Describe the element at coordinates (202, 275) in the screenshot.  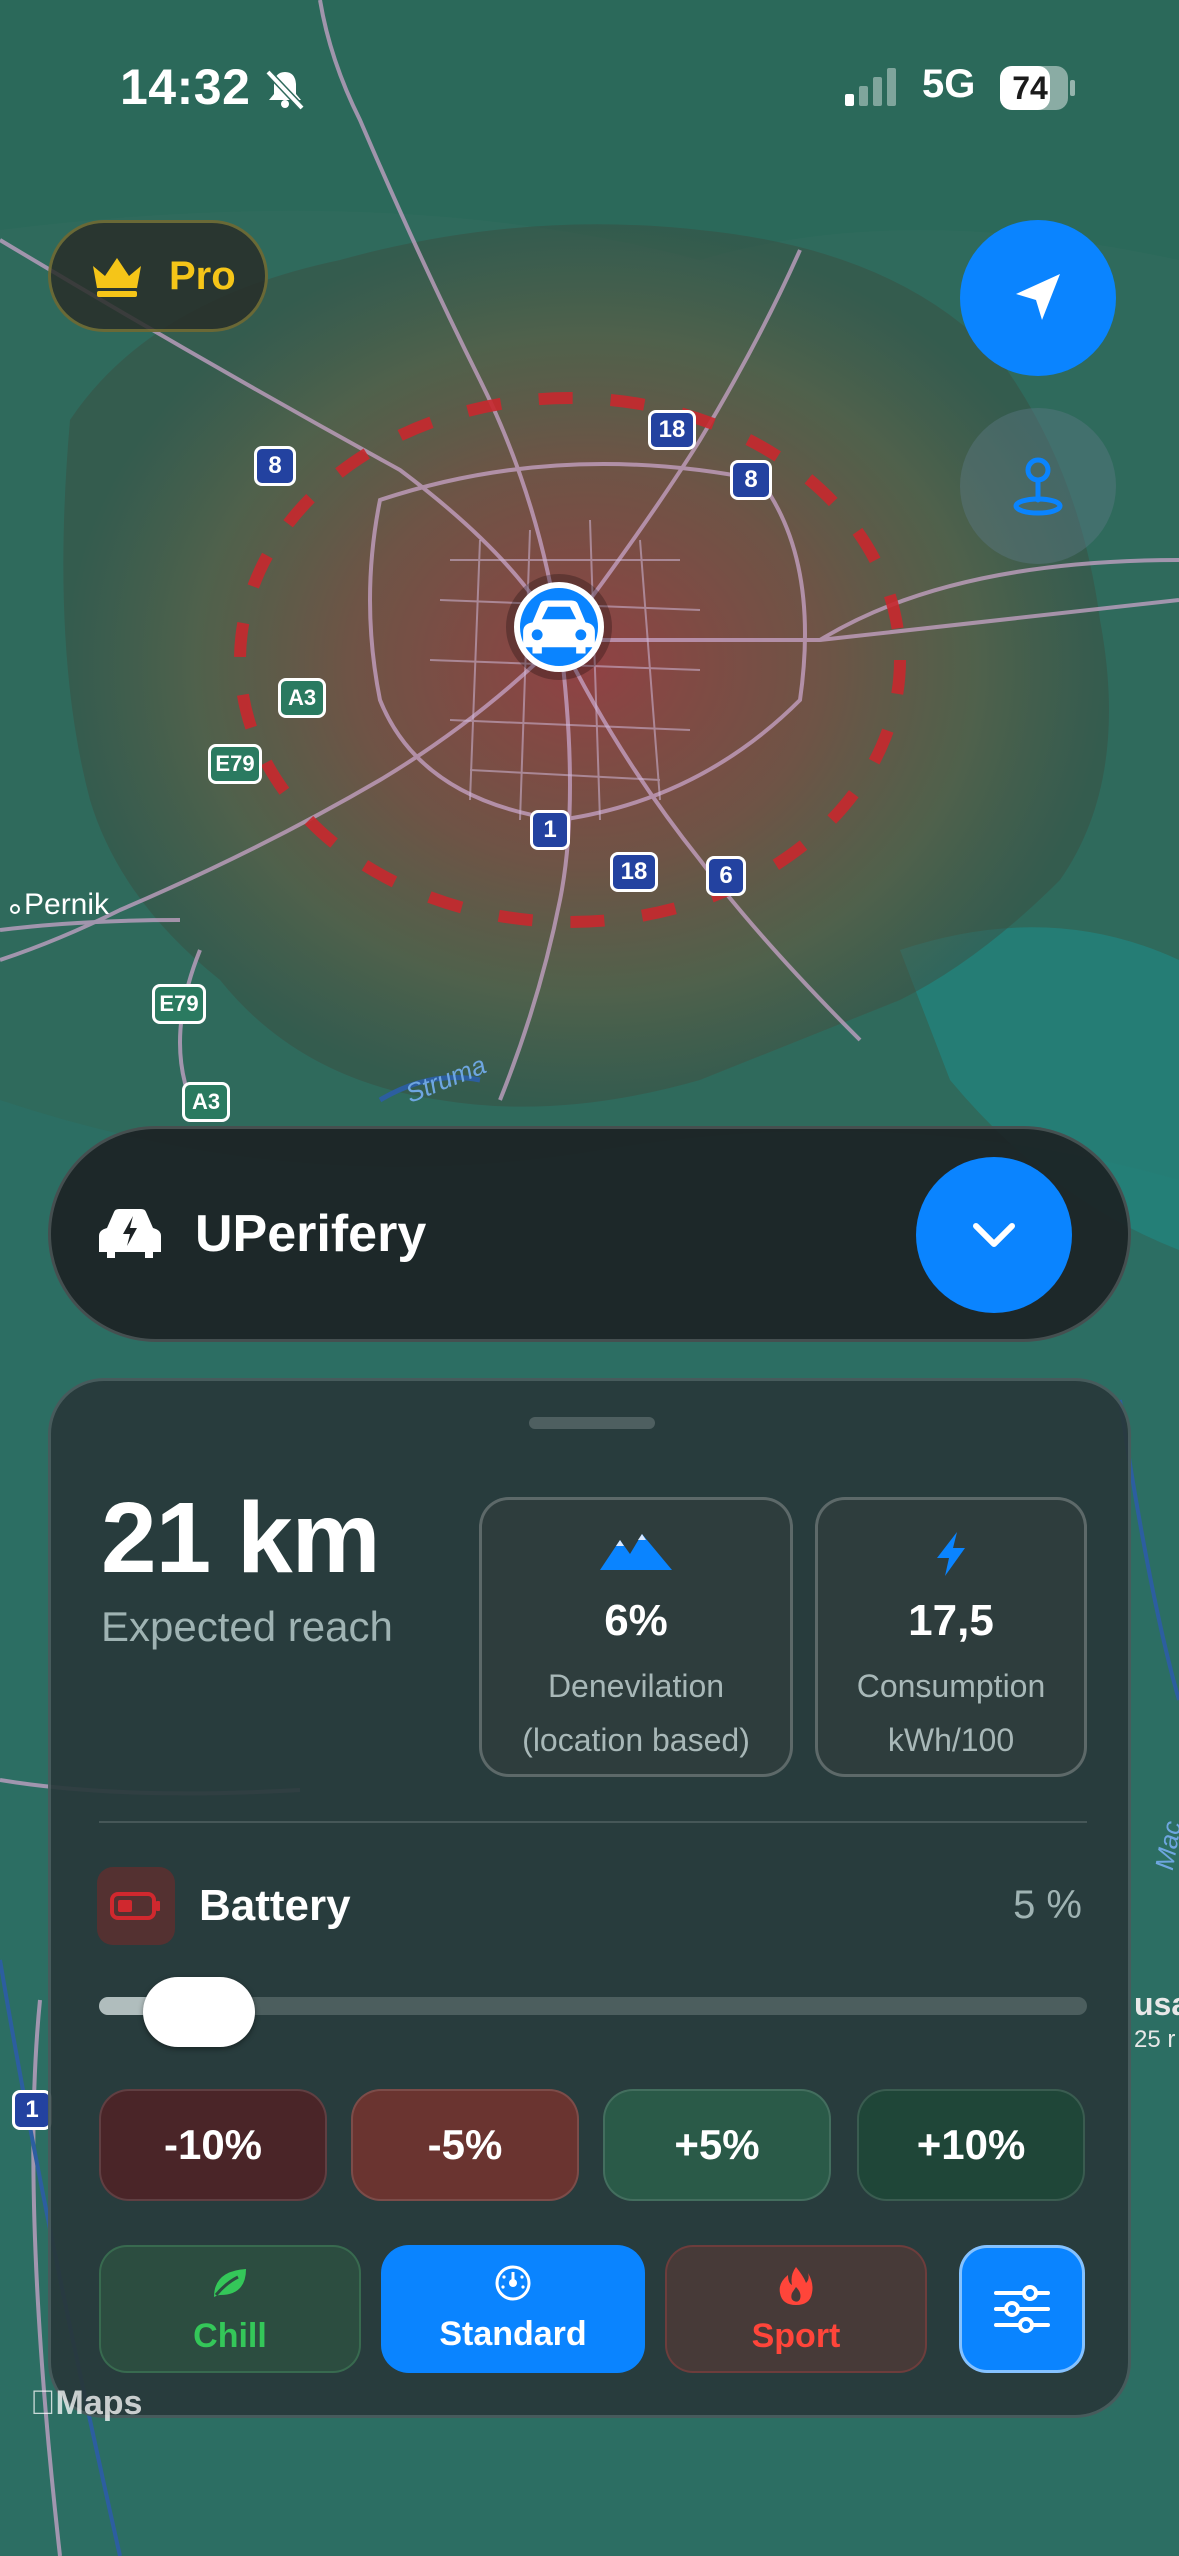
I see `pro-label: Pro` at that location.